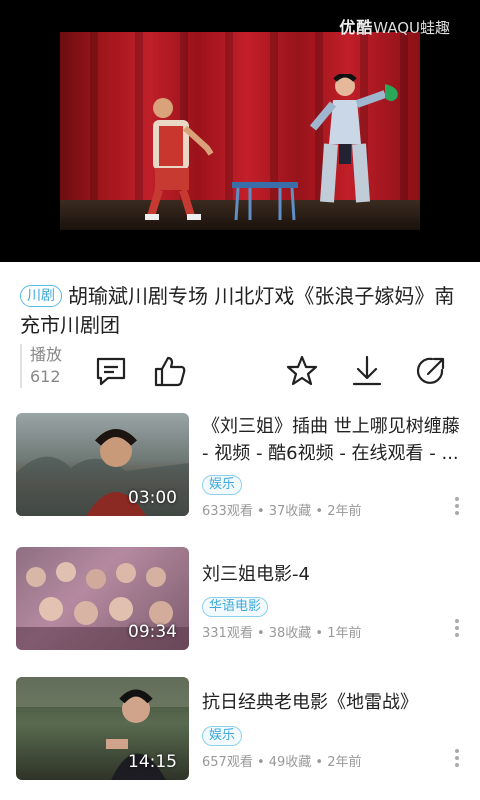 This screenshot has height=800, width=480. What do you see at coordinates (302, 371) in the screenshot?
I see `favorite-star-icon` at bounding box center [302, 371].